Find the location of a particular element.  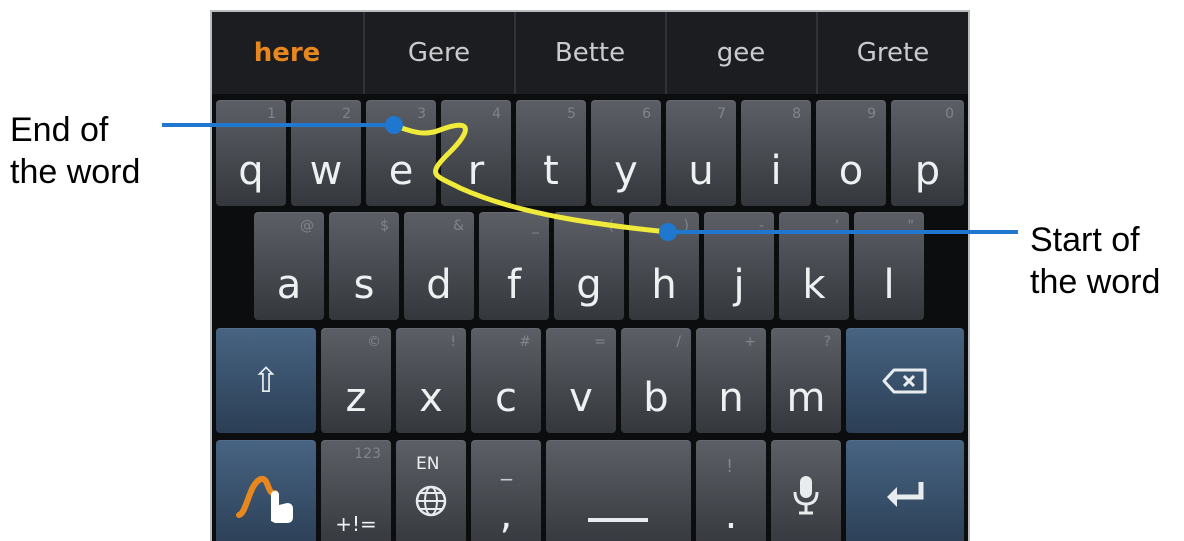

suggestion-4: gee is located at coordinates (741, 53).